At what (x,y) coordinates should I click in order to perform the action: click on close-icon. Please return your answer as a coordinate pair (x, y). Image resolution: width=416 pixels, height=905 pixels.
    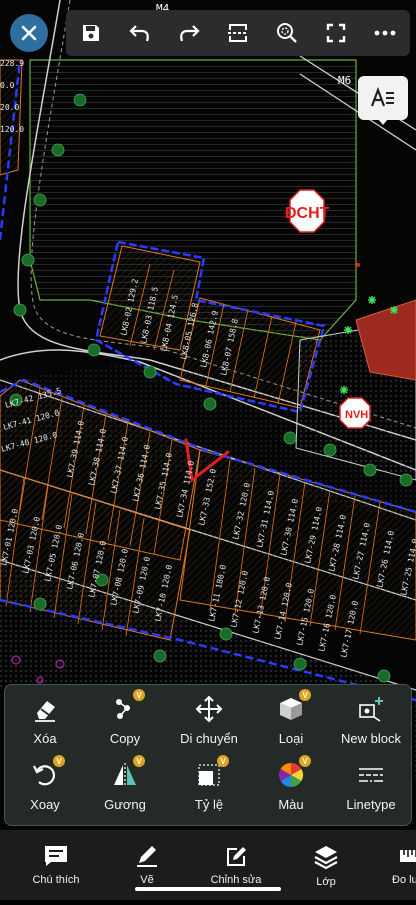
    Looking at the image, I should click on (29, 33).